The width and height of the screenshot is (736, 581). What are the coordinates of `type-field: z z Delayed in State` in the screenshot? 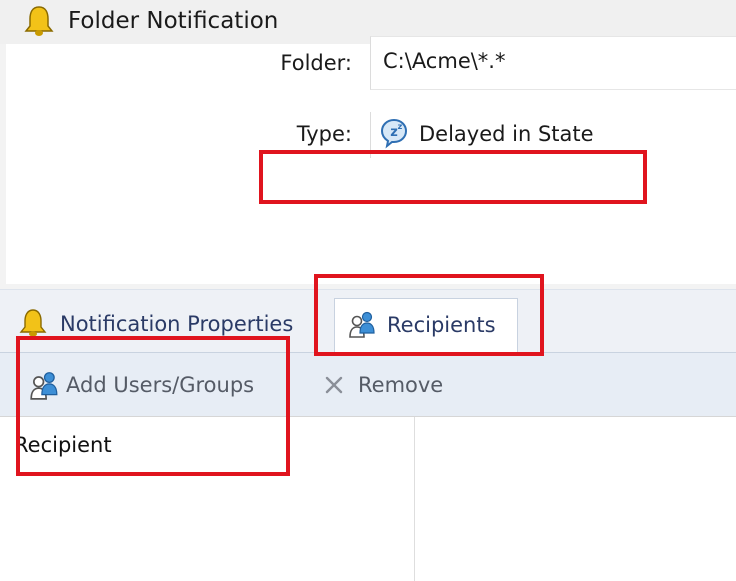 It's located at (553, 135).